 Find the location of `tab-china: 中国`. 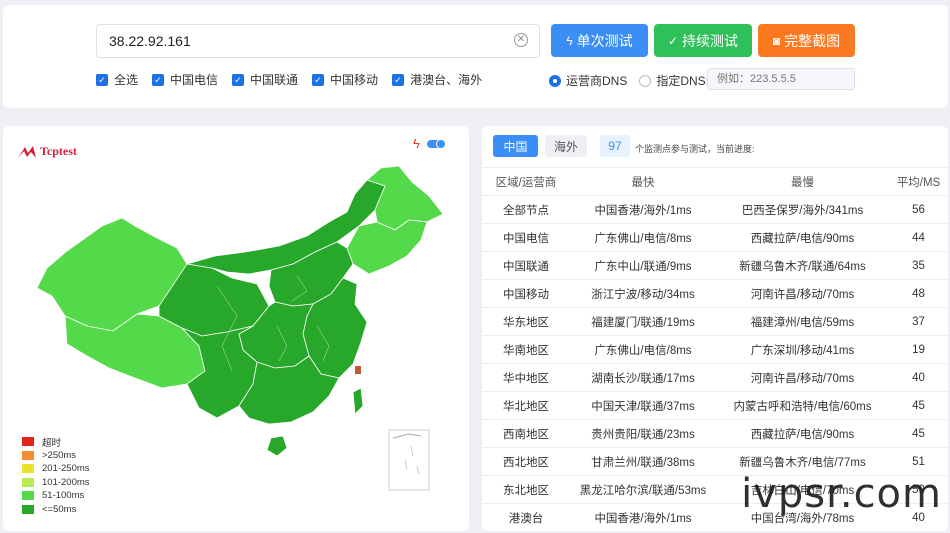

tab-china: 中国 is located at coordinates (515, 146).